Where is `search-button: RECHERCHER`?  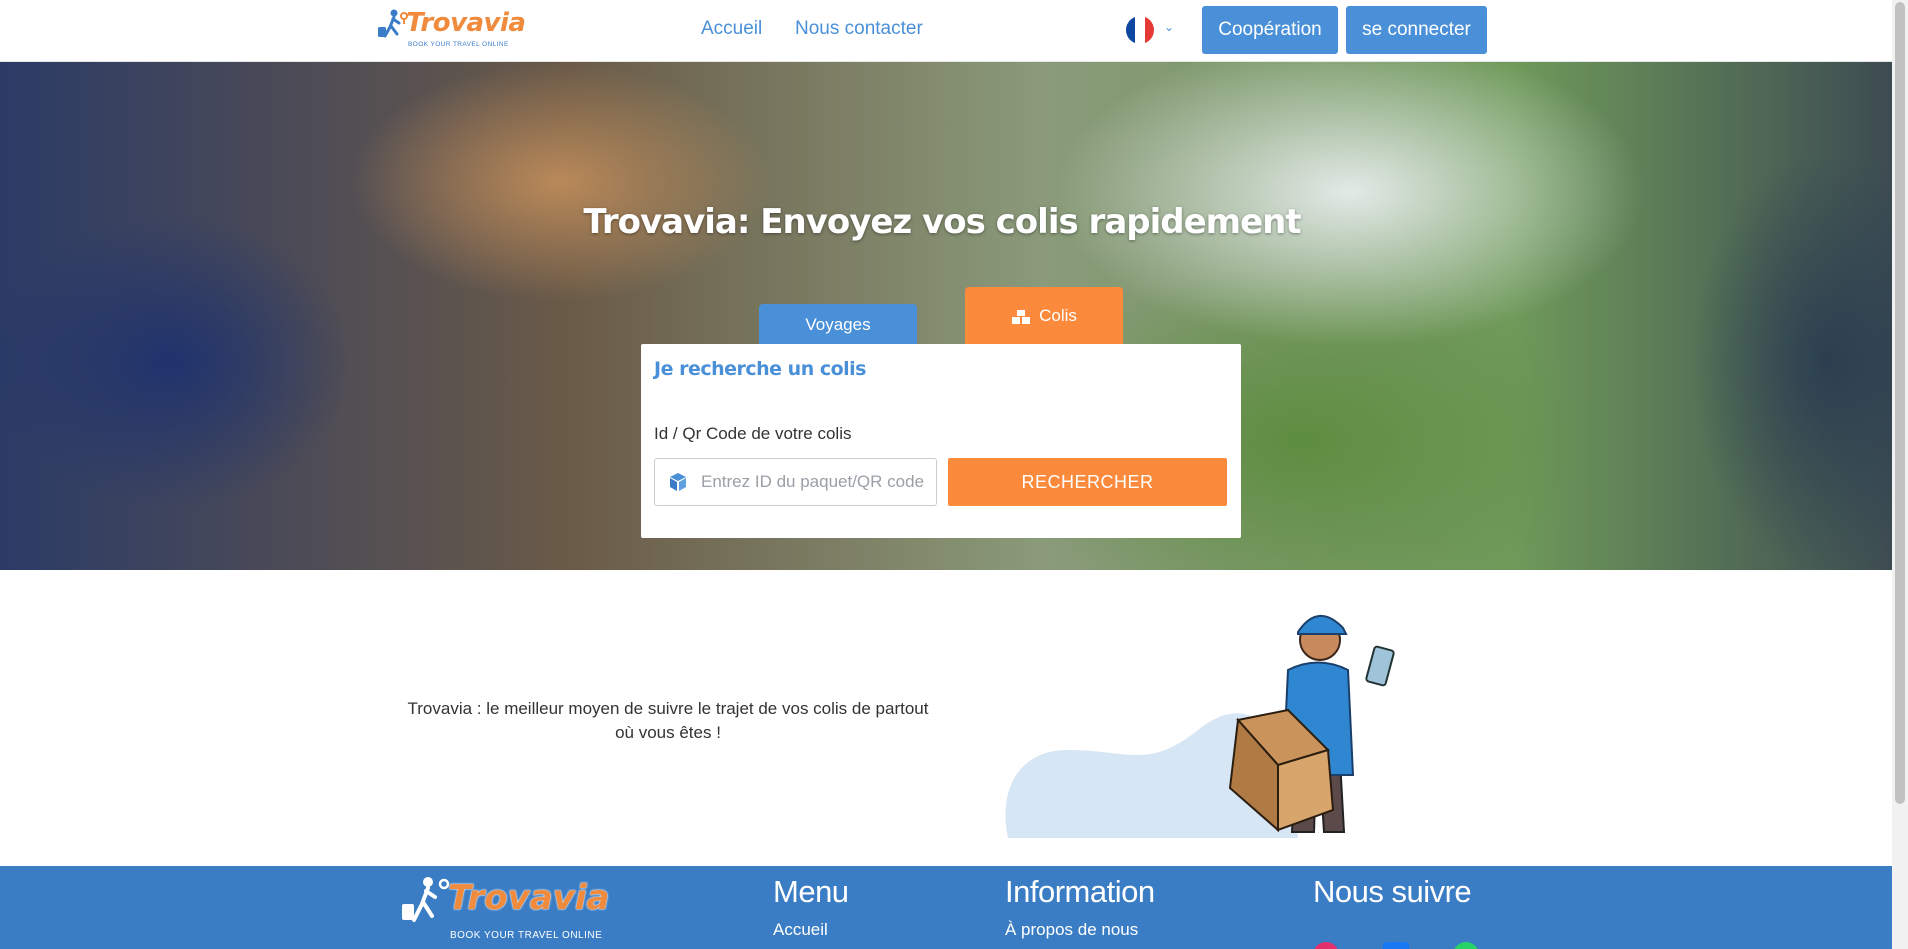
search-button: RECHERCHER is located at coordinates (1087, 482).